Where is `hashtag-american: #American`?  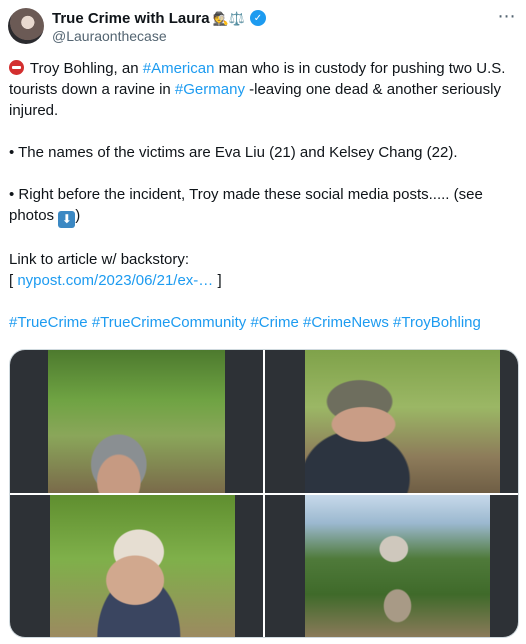 hashtag-american: #American is located at coordinates (179, 68).